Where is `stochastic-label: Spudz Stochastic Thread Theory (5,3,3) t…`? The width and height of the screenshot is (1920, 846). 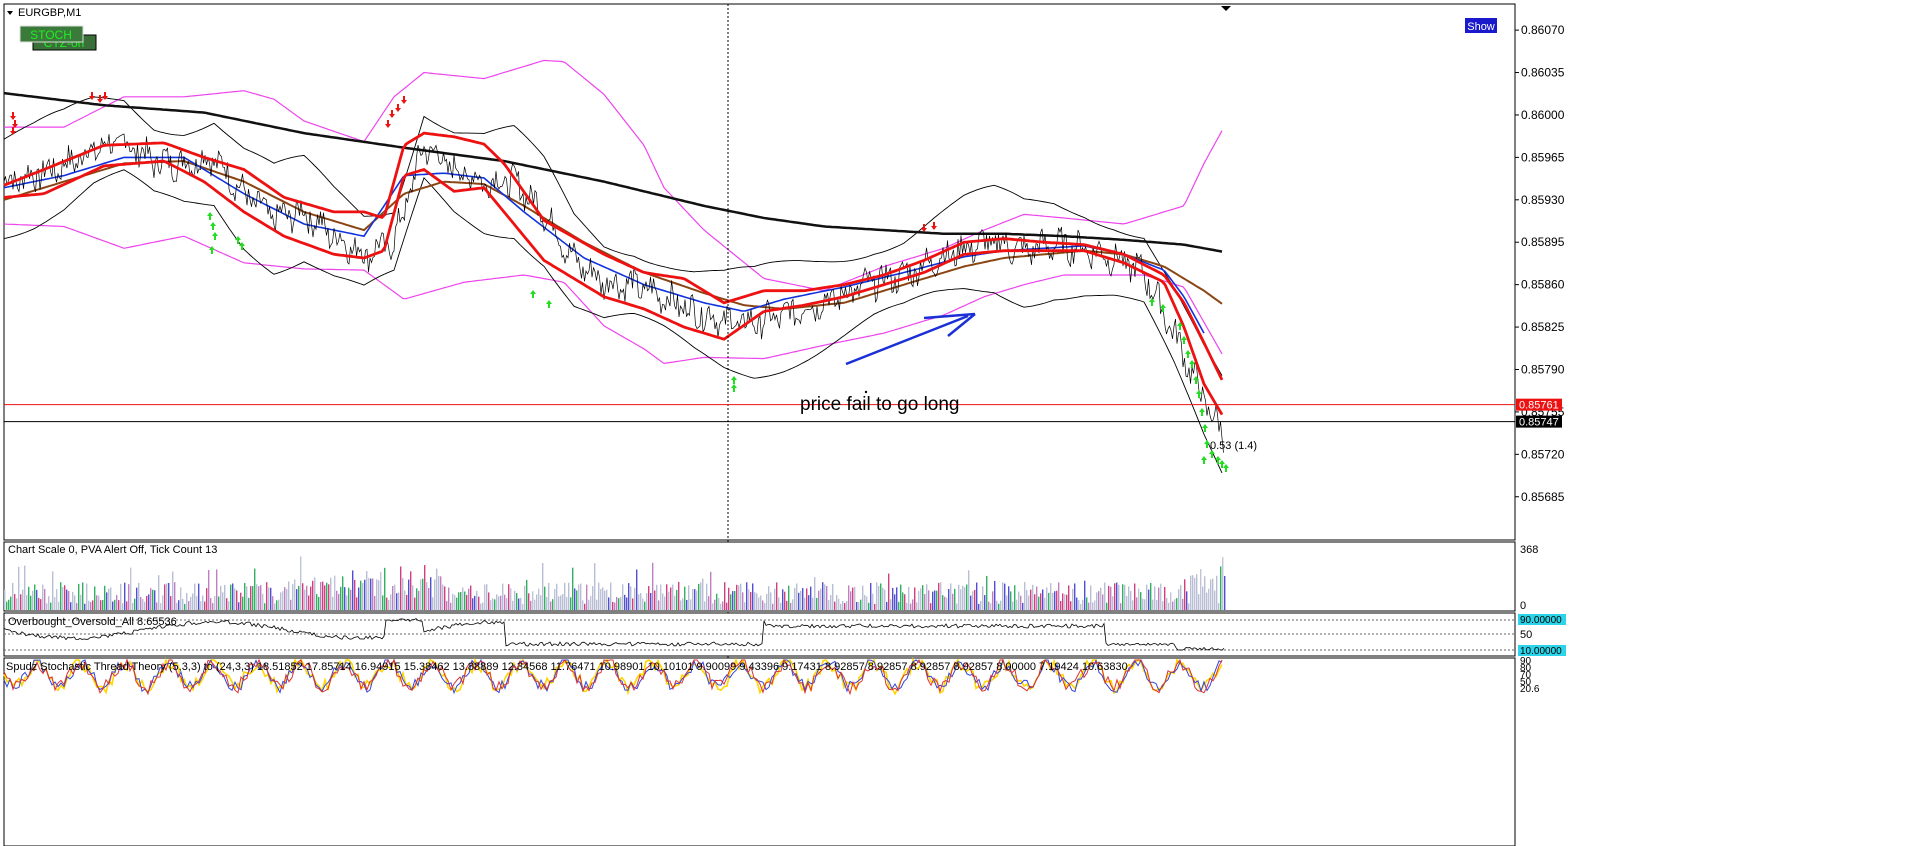 stochastic-label: Spudz Stochastic Thread Theory (5,3,3) t… is located at coordinates (567, 667).